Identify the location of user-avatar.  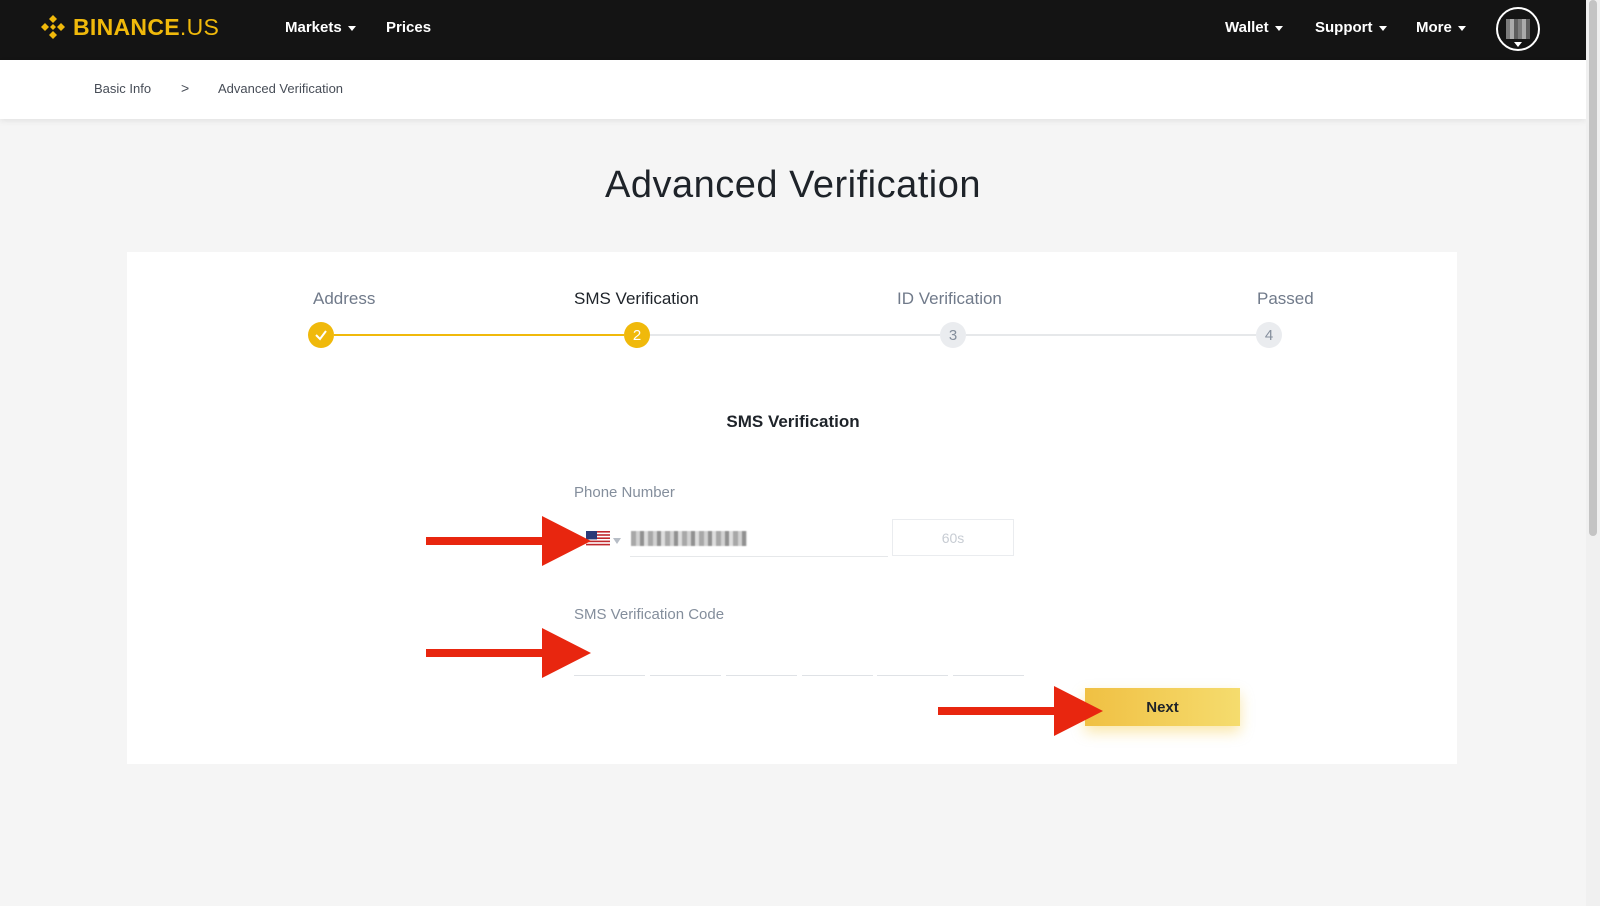
(1518, 29).